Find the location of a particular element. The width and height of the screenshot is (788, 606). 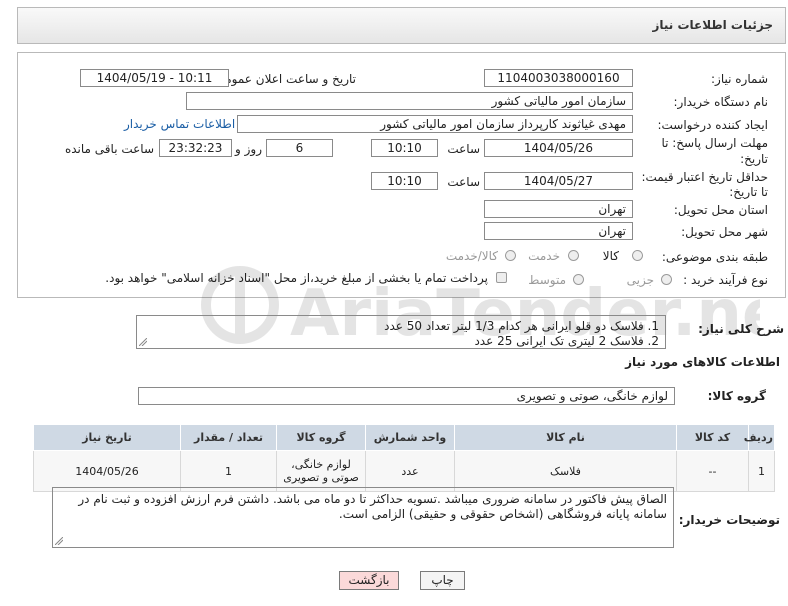

province-label: استان محل تحویل: is located at coordinates (720, 210).